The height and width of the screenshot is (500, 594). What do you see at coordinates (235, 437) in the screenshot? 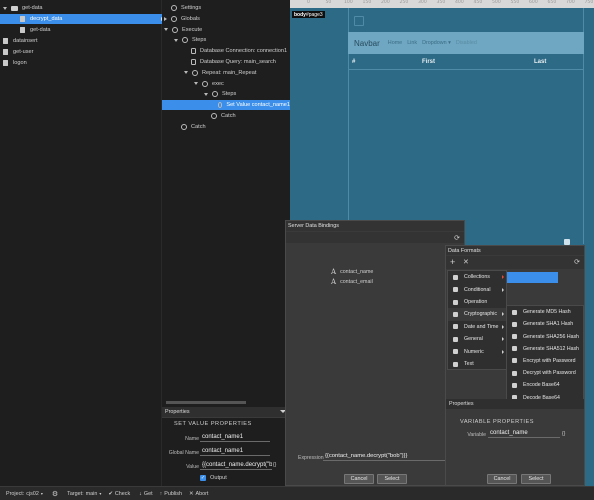
I see `name-field: contact_name1` at bounding box center [235, 437].